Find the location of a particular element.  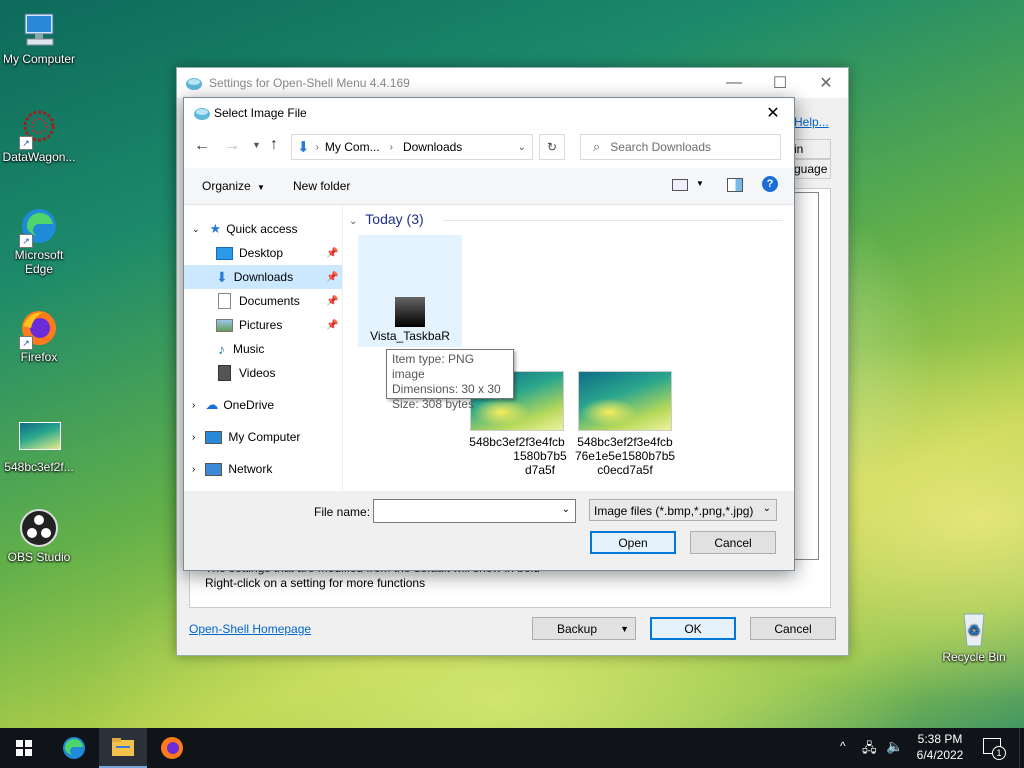

homepage-link: Open-Shell Homepage is located at coordinates (250, 629).